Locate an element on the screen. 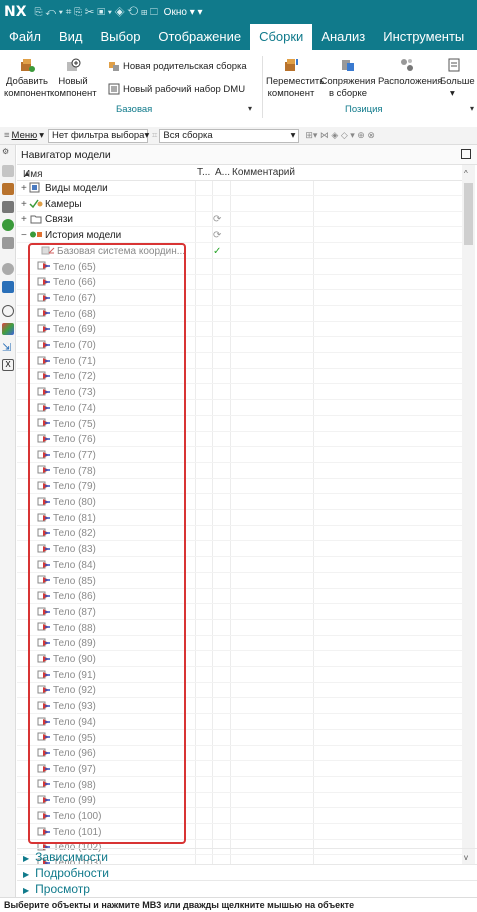  scope-select: Вся сборка ▾ is located at coordinates (229, 135).